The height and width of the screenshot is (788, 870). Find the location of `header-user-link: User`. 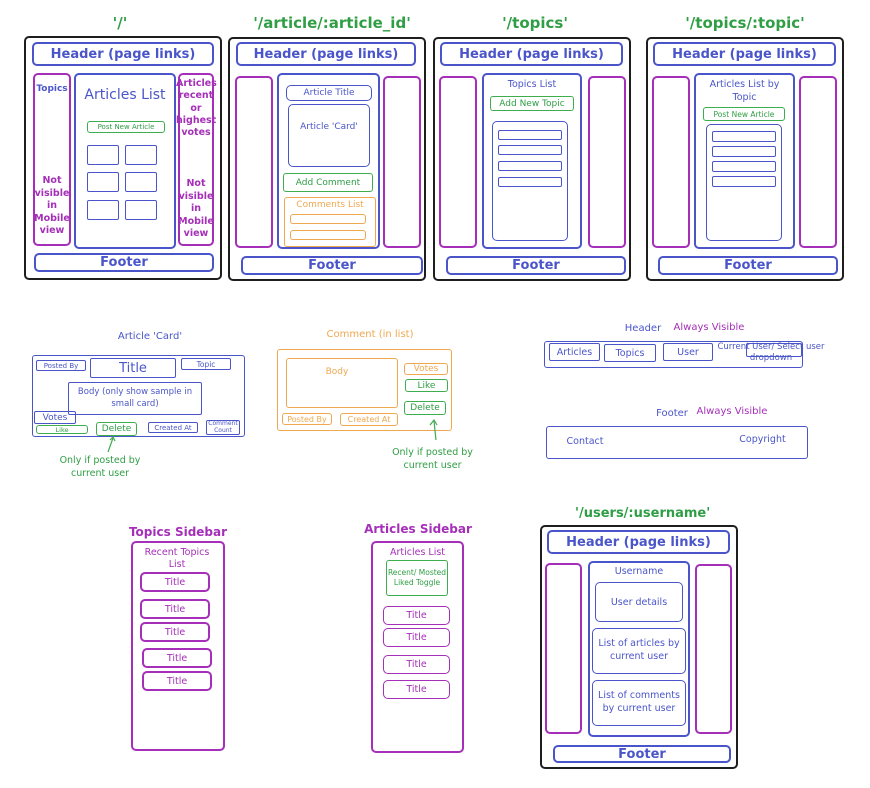

header-user-link: User is located at coordinates (688, 352).